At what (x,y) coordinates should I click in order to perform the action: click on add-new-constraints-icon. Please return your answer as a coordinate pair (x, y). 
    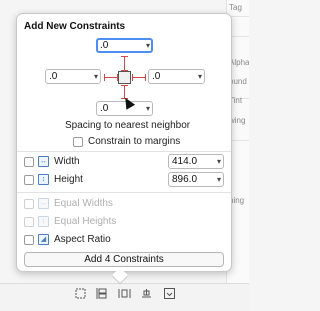
    Looking at the image, I should click on (146, 293).